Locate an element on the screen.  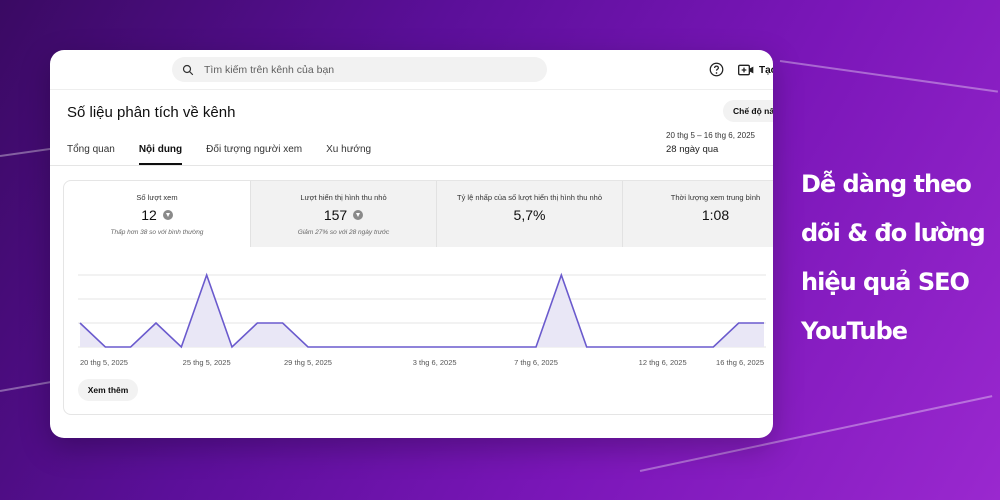
metric-avg-view-duration: Thời lượng xem trung bình 1:08 is located at coordinates (697, 214).